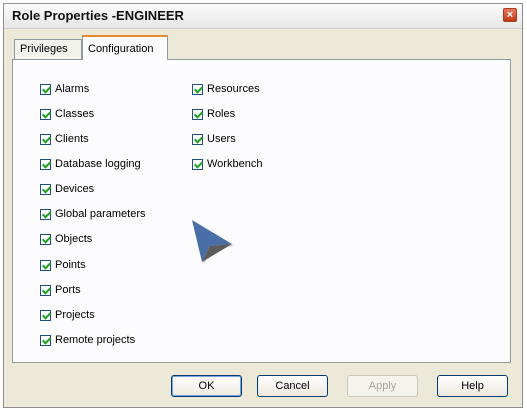 The image size is (527, 412). I want to click on checkbox-ports: Ports, so click(60, 290).